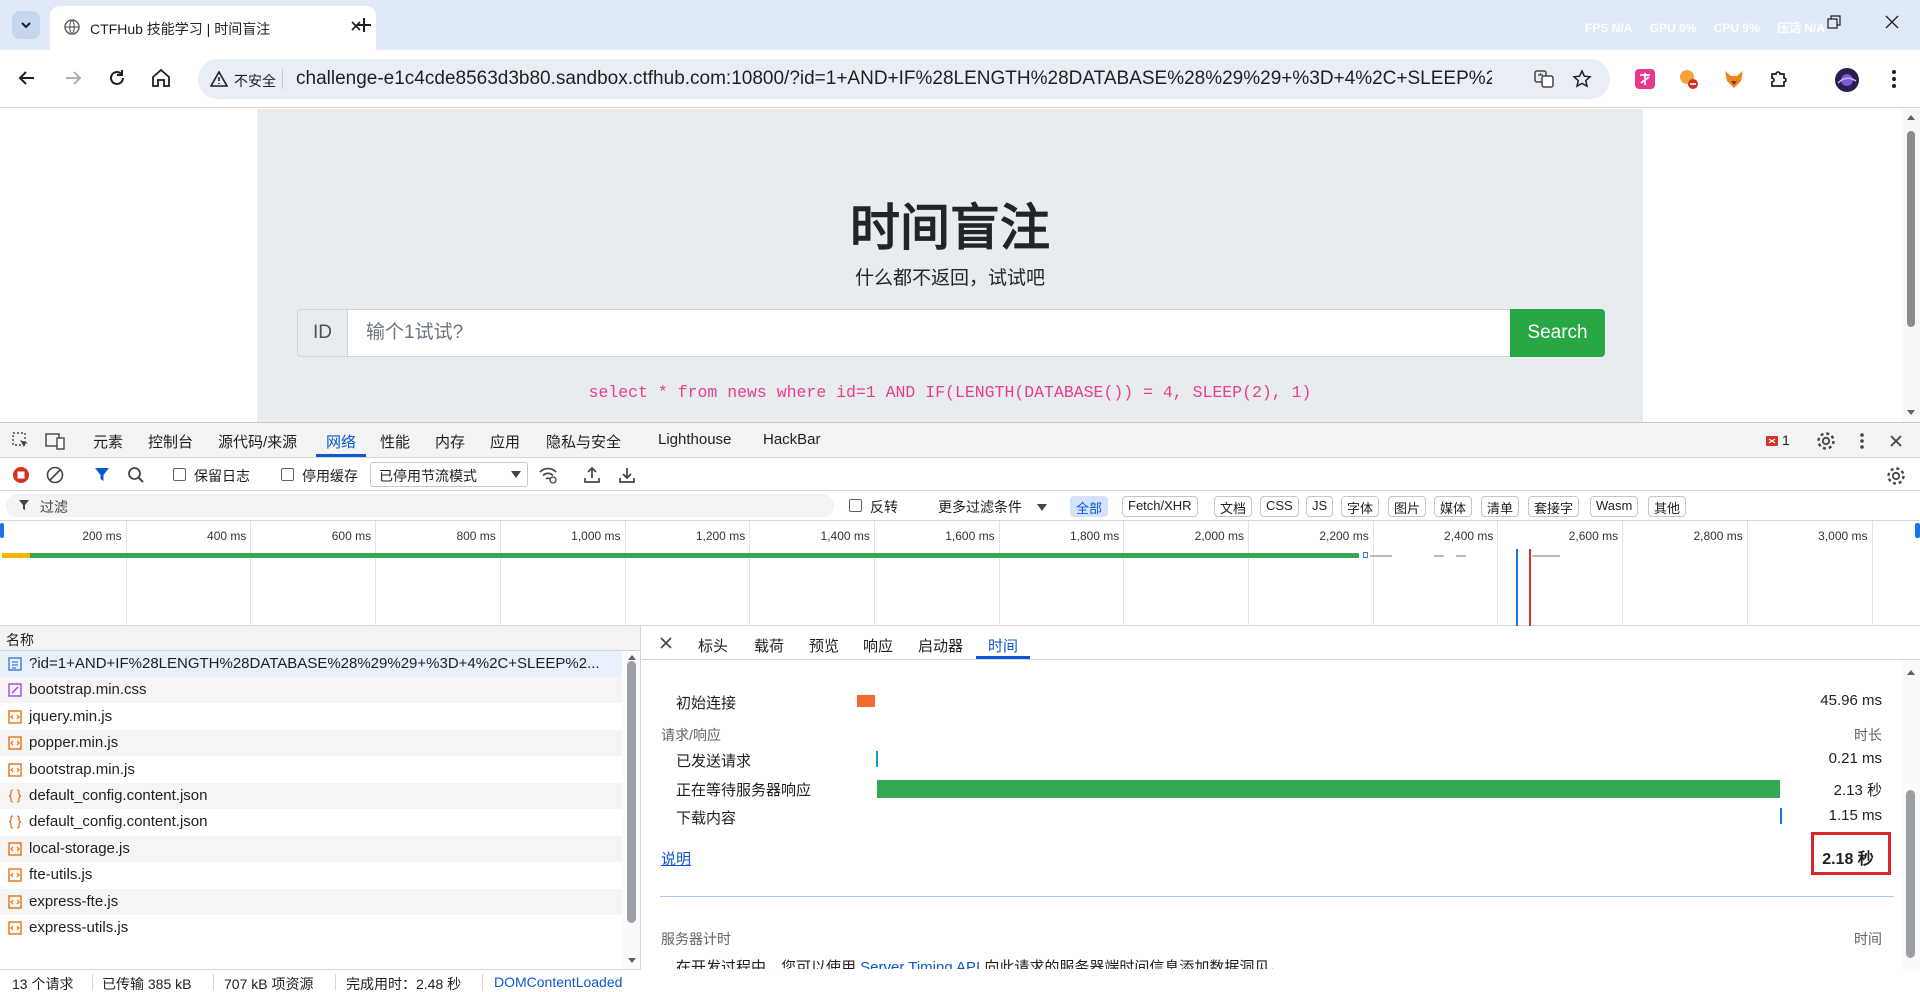  Describe the element at coordinates (311, 928) in the screenshot. I see `request-row: express-utils.js` at that location.